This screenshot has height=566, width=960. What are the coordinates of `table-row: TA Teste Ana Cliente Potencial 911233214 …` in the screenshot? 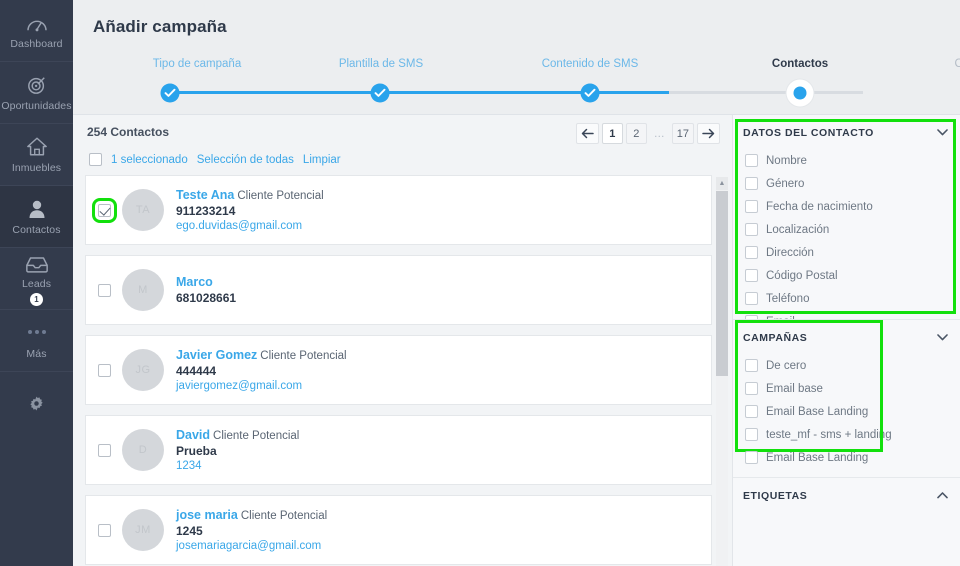 It's located at (398, 210).